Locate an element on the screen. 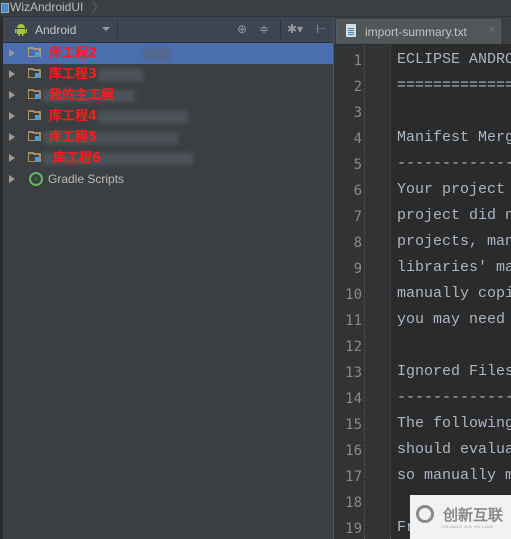 The width and height of the screenshot is (511, 539). code-line: Your project is located at coordinates (454, 189).